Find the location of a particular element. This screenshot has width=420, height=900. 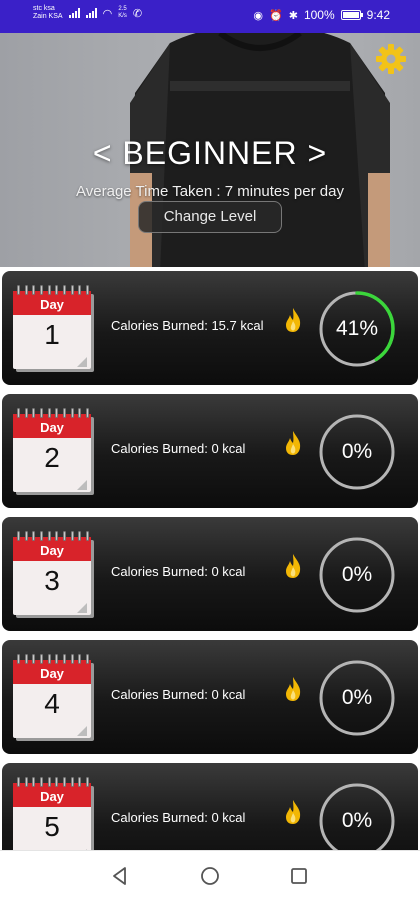

day-card: Day 3 Calories Burned: 0 kcal 0% is located at coordinates (210, 574).